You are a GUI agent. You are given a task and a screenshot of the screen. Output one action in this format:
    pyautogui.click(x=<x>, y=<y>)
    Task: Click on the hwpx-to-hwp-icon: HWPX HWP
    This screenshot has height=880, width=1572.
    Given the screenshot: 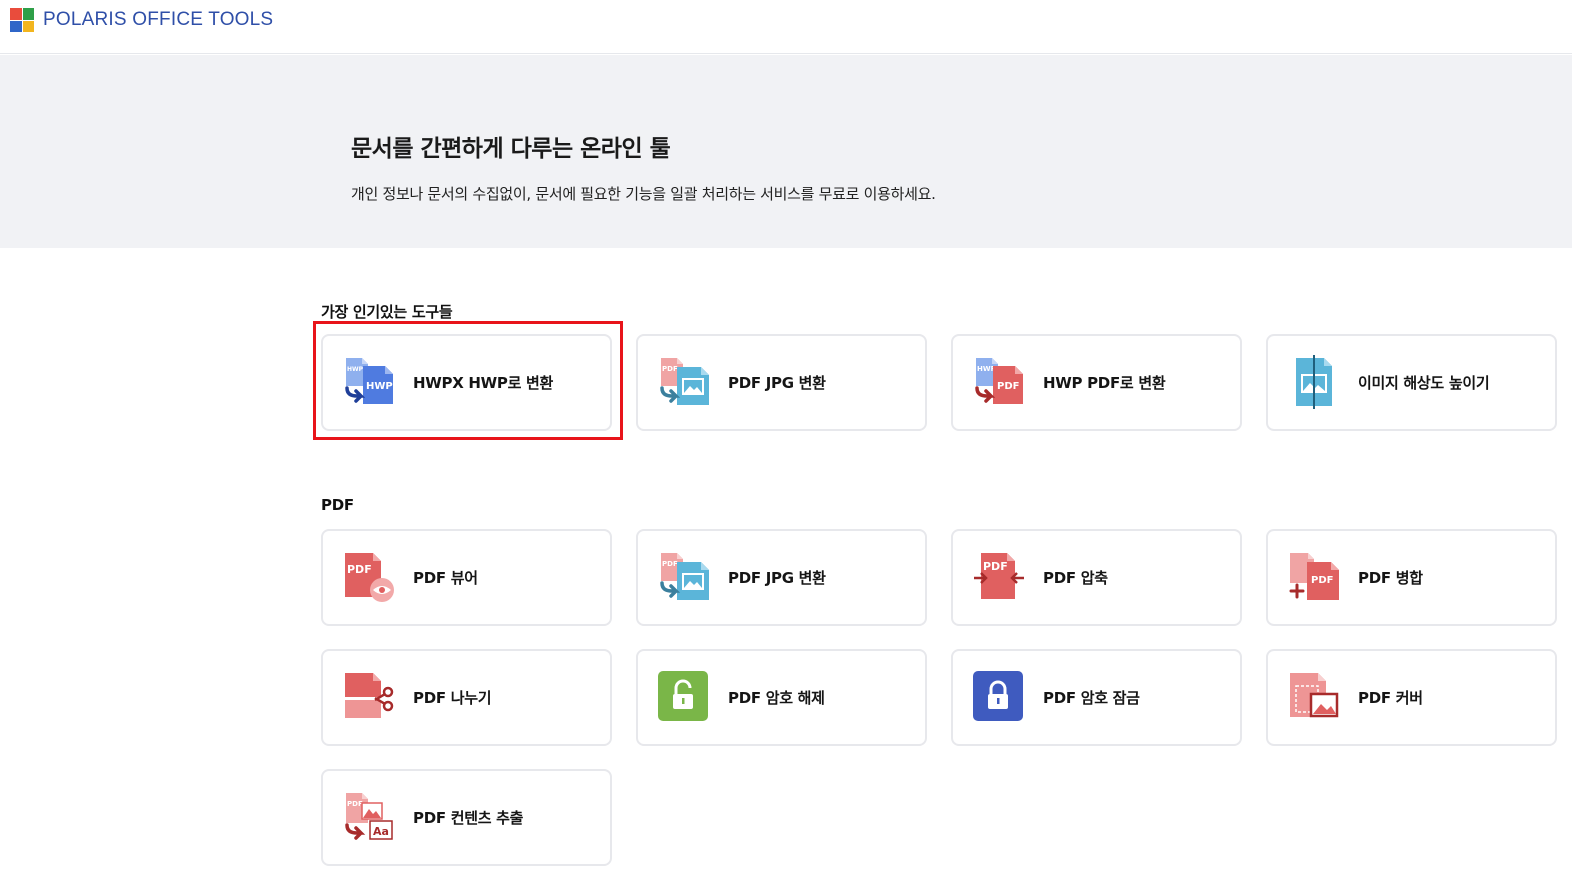 What is the action you would take?
    pyautogui.click(x=369, y=381)
    